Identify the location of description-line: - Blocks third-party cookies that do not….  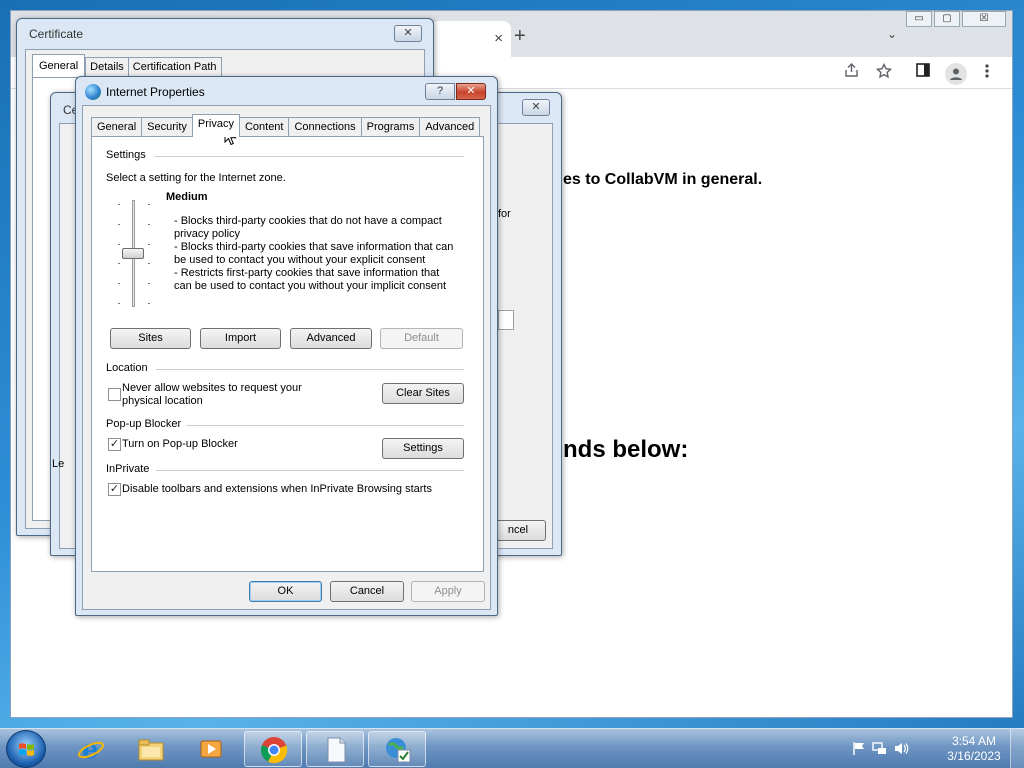
(308, 221).